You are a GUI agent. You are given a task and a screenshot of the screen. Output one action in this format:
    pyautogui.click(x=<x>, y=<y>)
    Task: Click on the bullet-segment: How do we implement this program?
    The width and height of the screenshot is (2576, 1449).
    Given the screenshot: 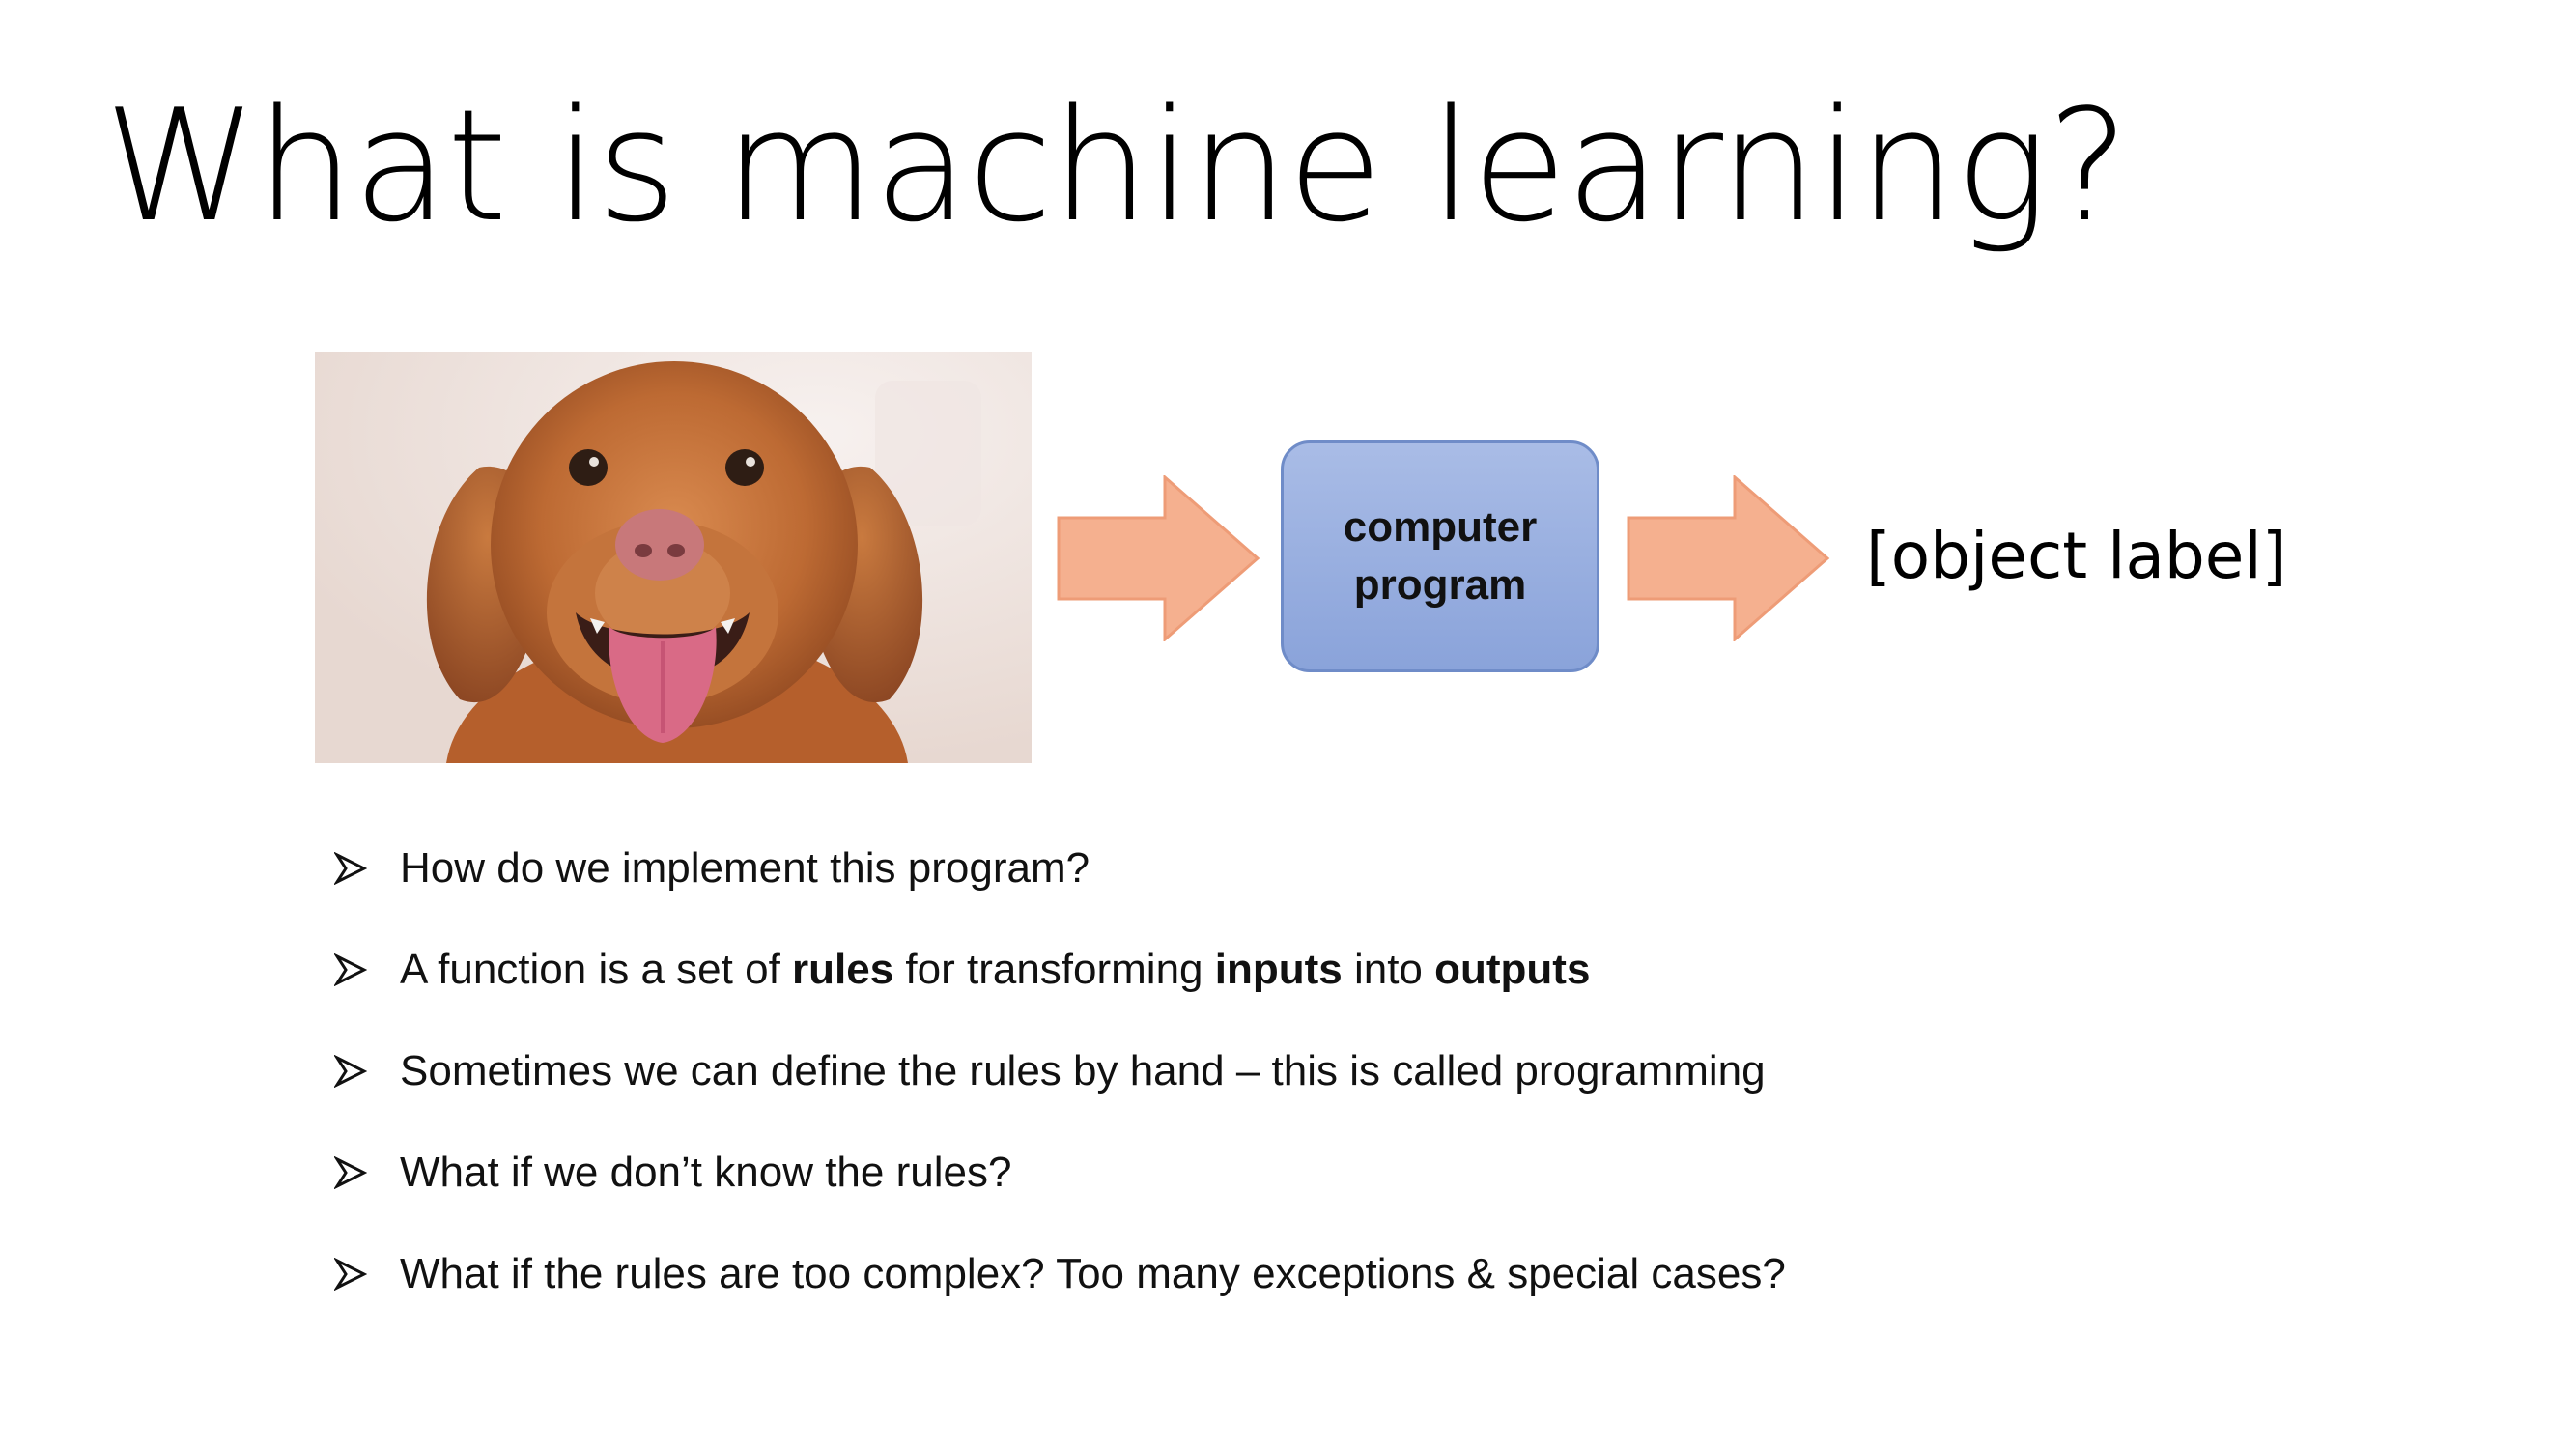 What is the action you would take?
    pyautogui.click(x=745, y=867)
    